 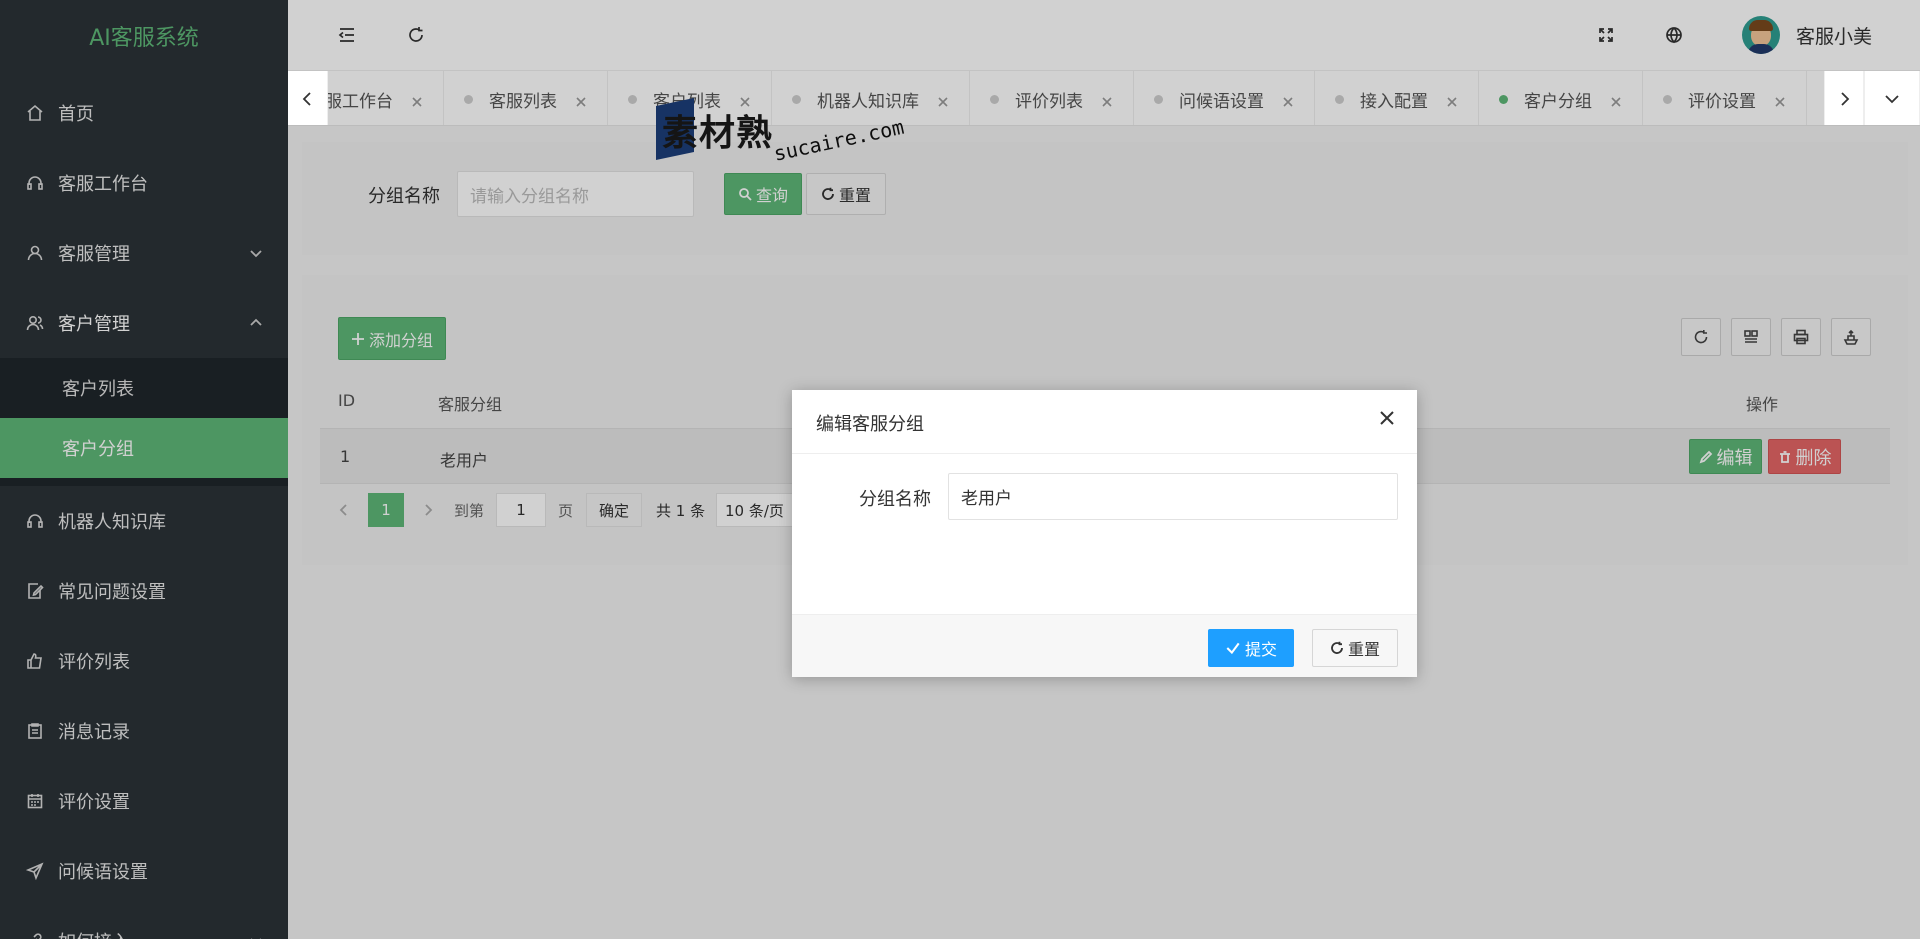 I want to click on dialog-footer: 提交 重置, so click(x=1104, y=645).